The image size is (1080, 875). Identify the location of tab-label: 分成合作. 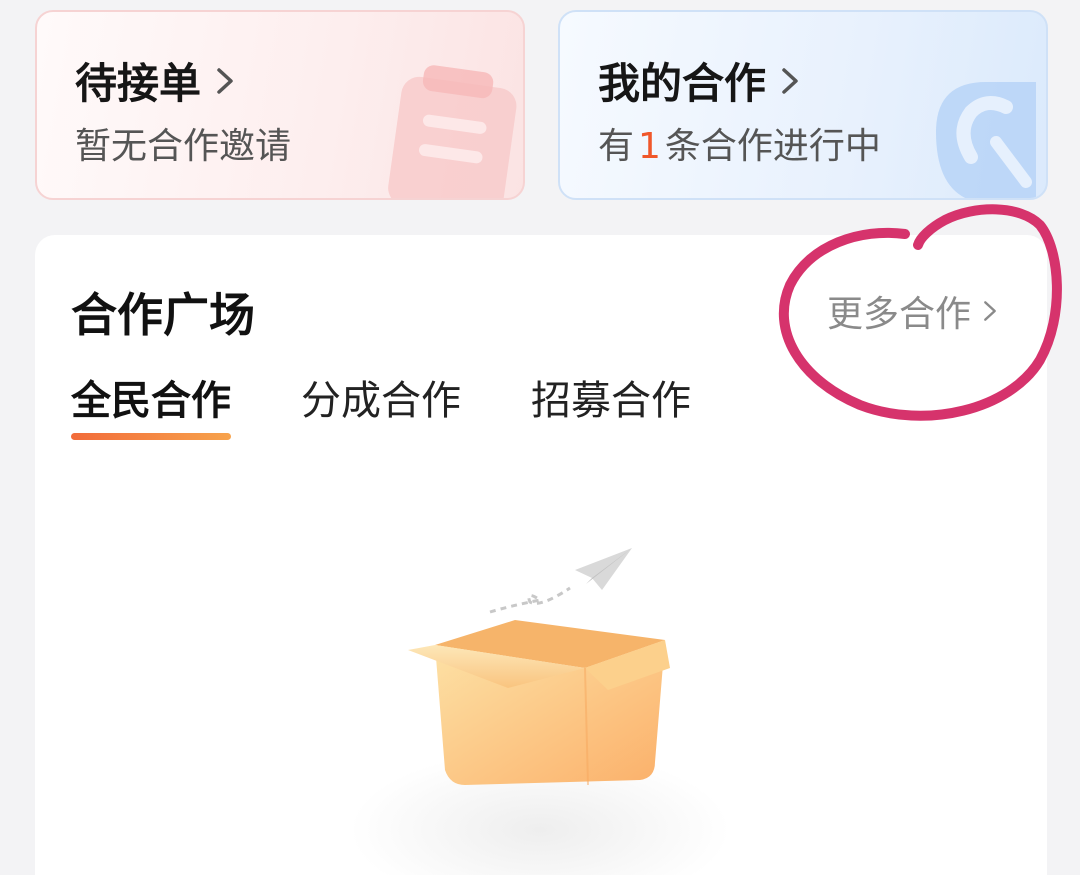
(381, 401).